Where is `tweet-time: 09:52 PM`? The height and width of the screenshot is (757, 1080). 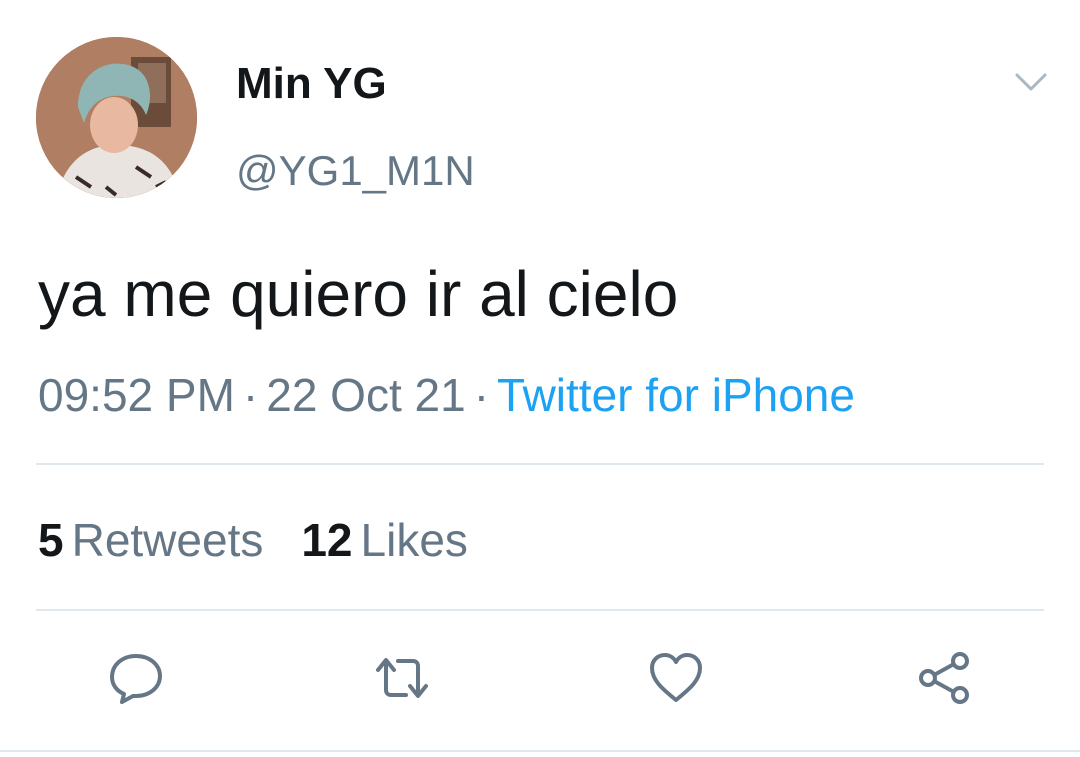 tweet-time: 09:52 PM is located at coordinates (136, 395).